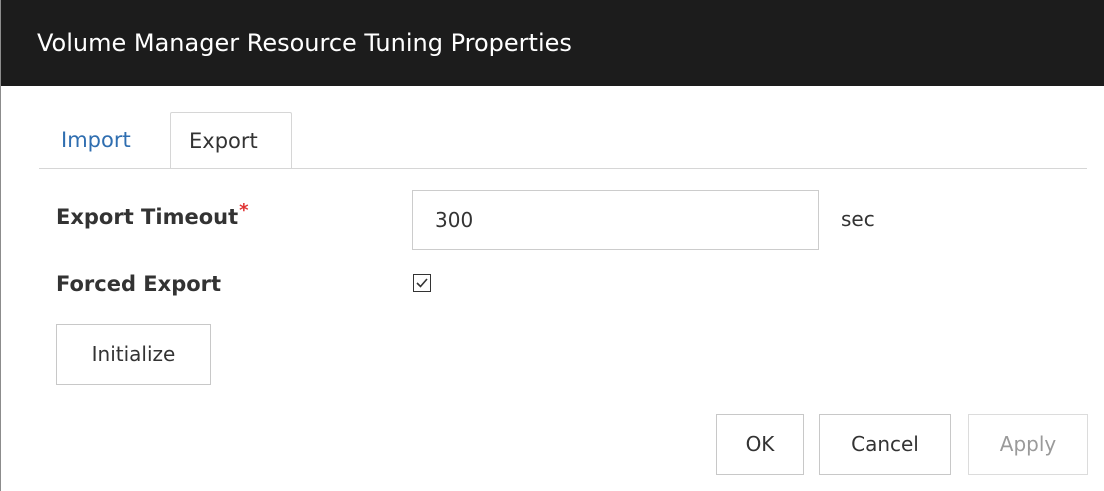 The height and width of the screenshot is (491, 1104). I want to click on export-timeout-label: Export Timeout*, so click(152, 214).